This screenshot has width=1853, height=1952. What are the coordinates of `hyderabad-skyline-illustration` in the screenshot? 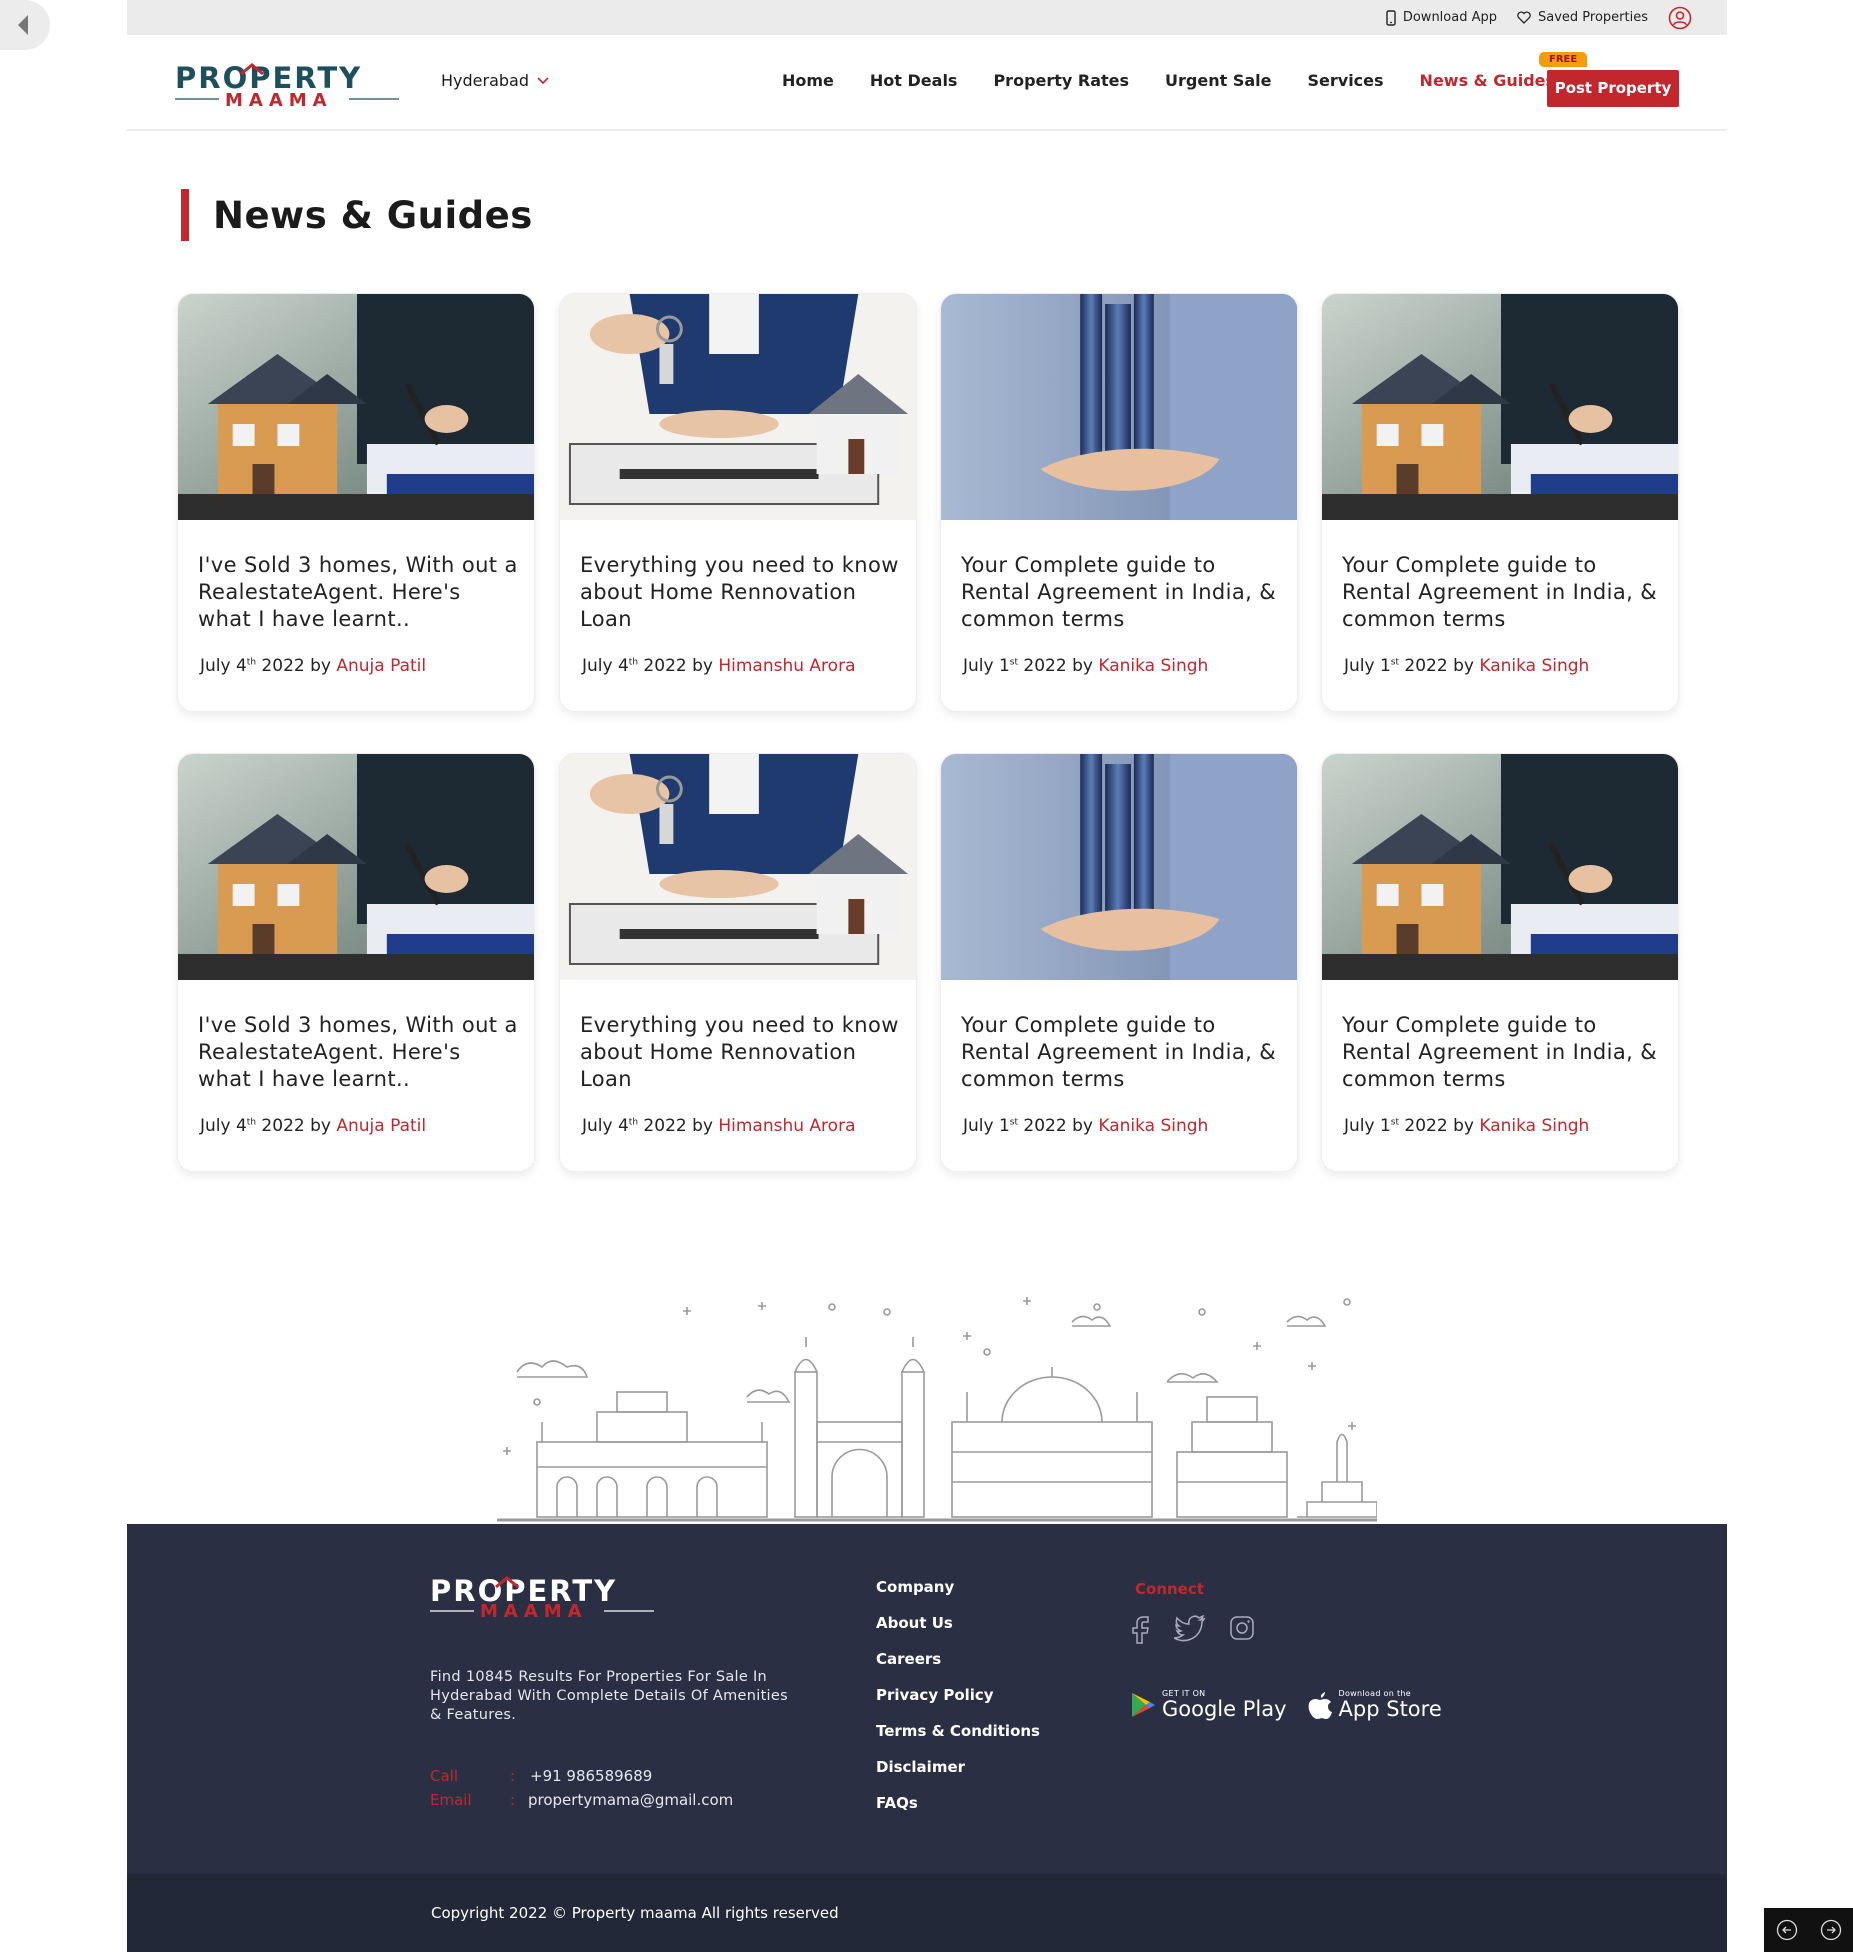 It's located at (937, 1409).